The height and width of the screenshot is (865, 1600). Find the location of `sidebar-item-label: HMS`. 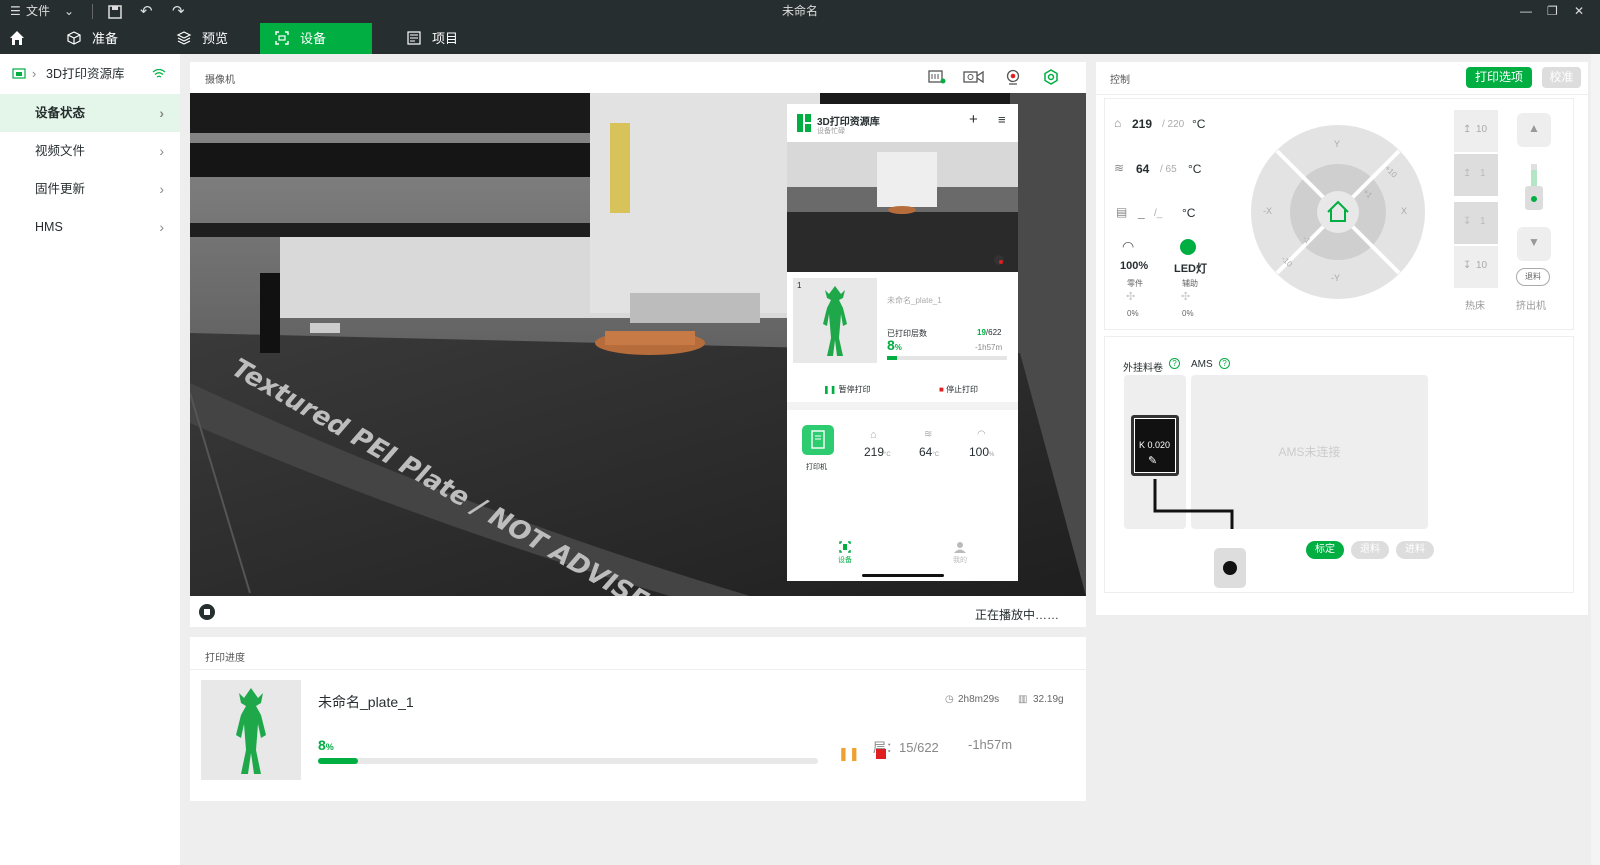

sidebar-item-label: HMS is located at coordinates (49, 227).